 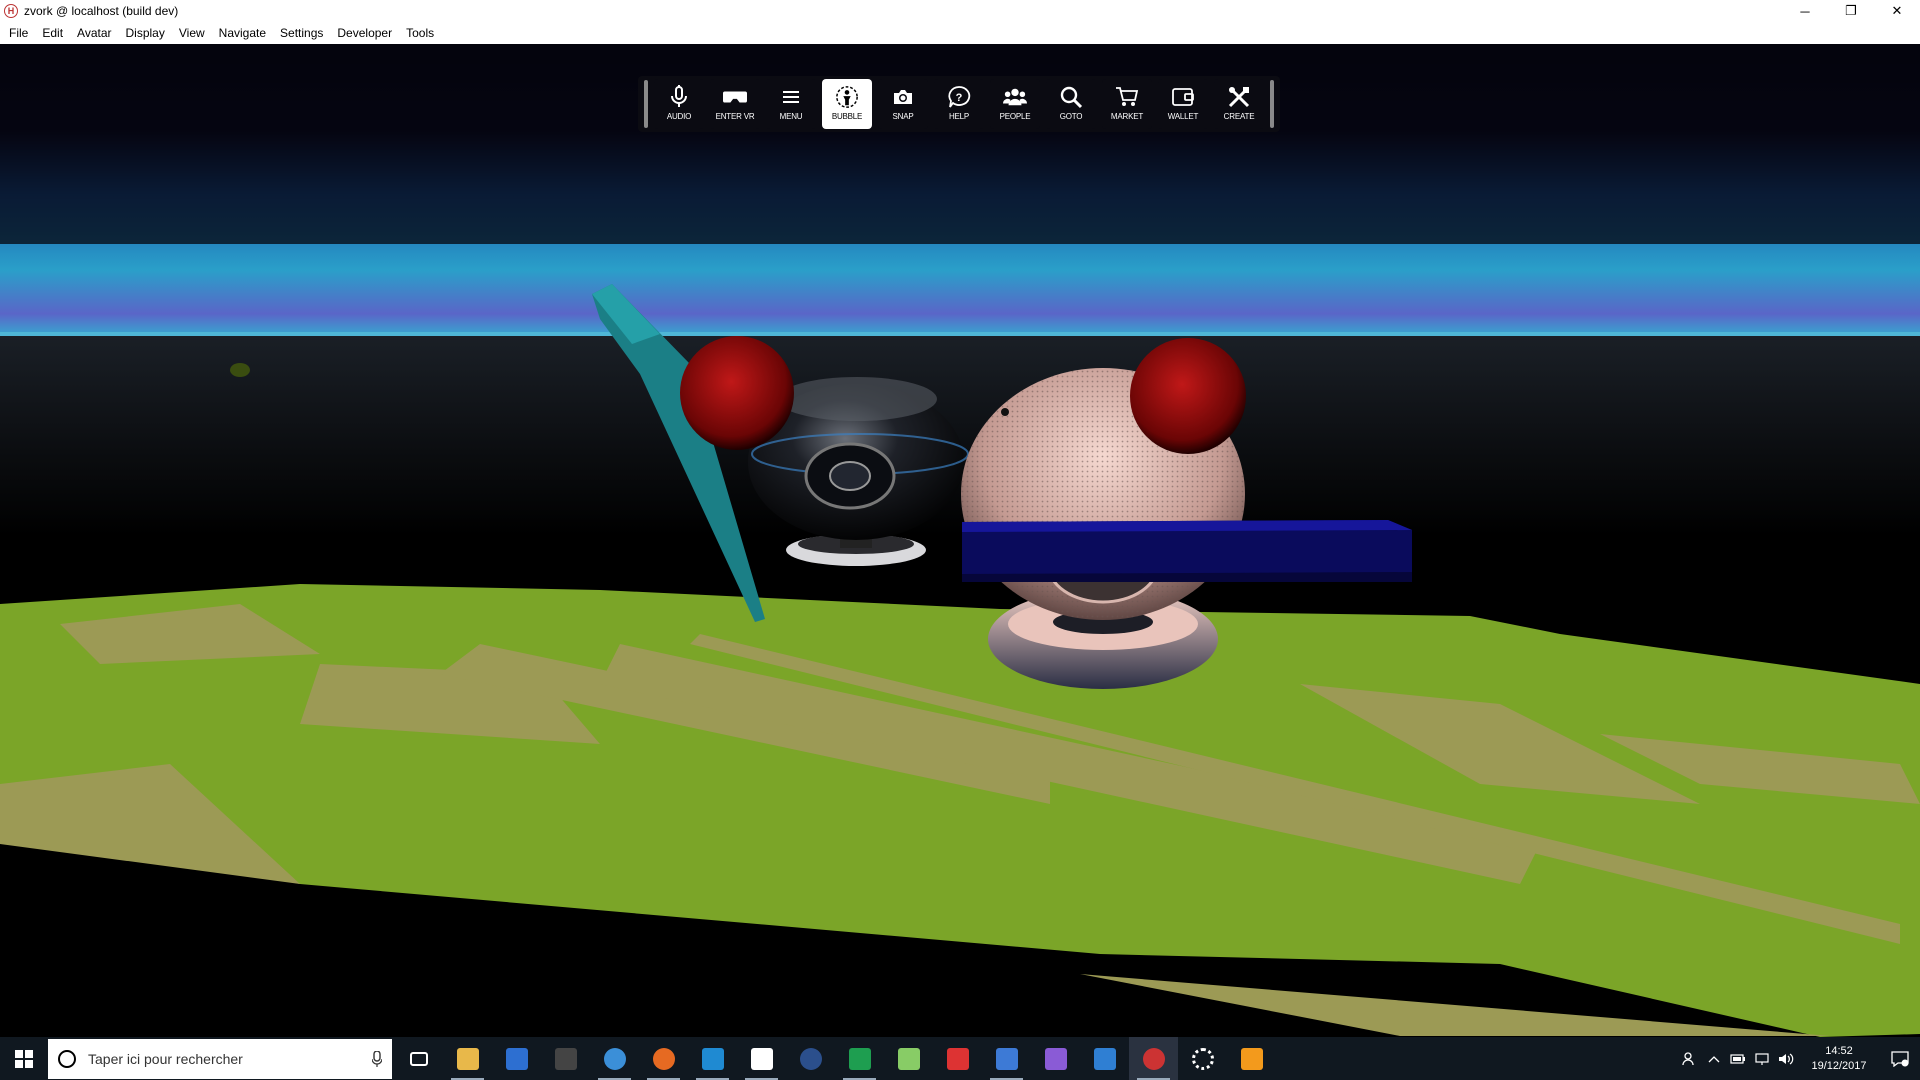 What do you see at coordinates (1127, 116) in the screenshot?
I see `market-label: MARKET` at bounding box center [1127, 116].